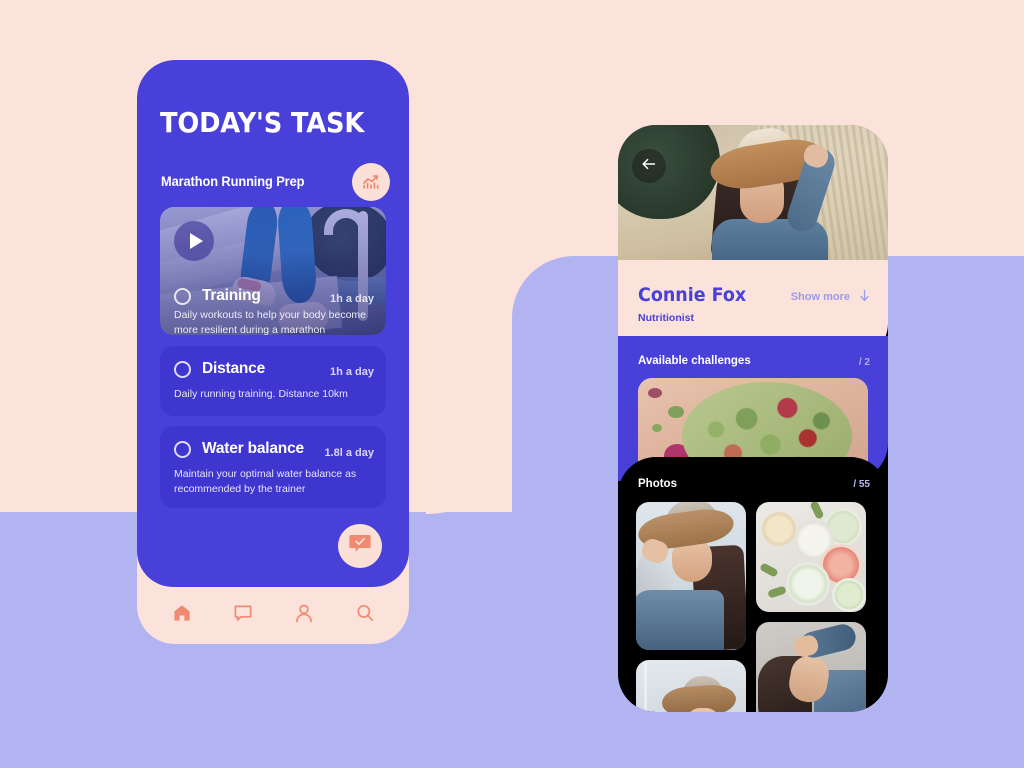 Image resolution: width=1024 pixels, height=768 pixels. Describe the element at coordinates (349, 453) in the screenshot. I see `task-meta: 1.8l a day` at that location.